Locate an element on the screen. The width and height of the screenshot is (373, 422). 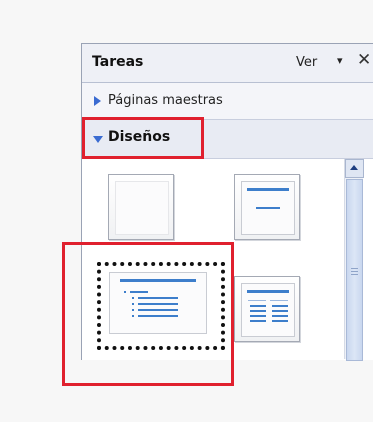
chevron-up-icon is located at coordinates (354, 167).